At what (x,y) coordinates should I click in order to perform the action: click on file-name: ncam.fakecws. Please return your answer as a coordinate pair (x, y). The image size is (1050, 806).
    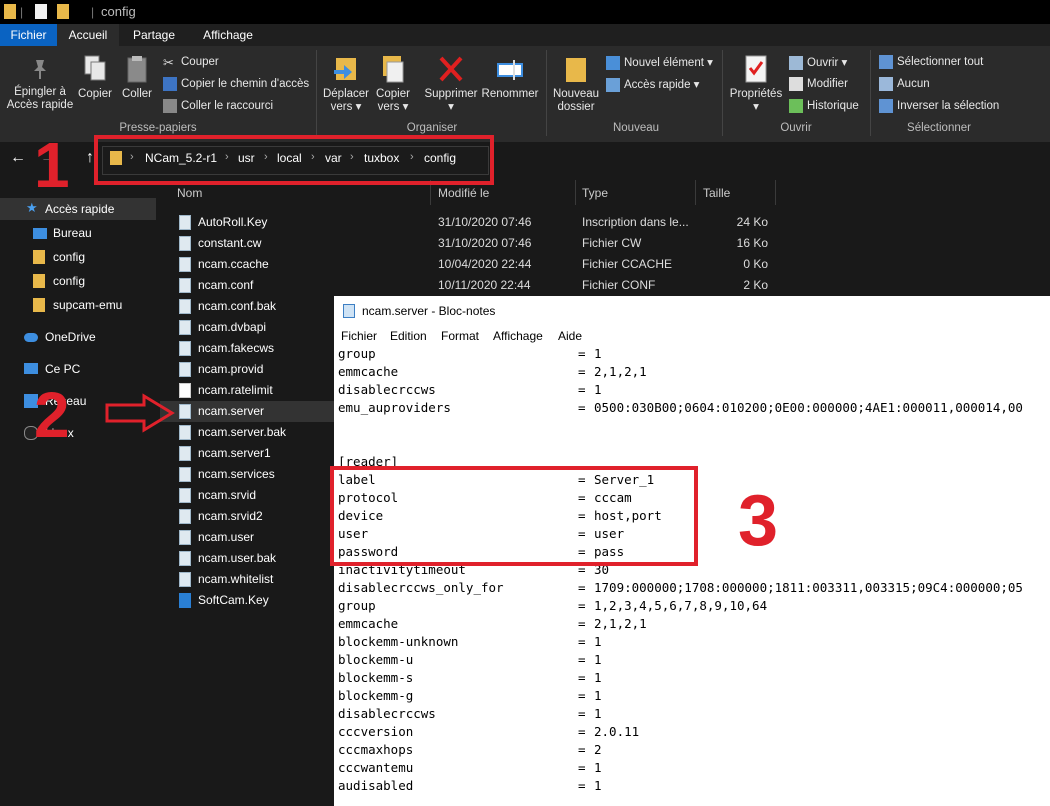
    Looking at the image, I should click on (236, 348).